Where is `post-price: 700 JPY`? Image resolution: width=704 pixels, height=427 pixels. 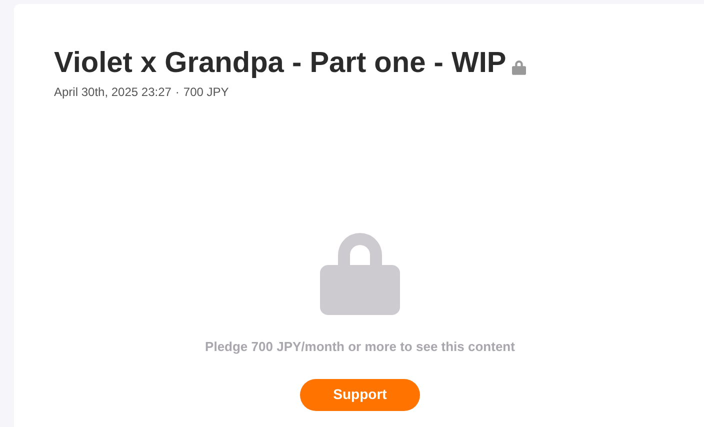
post-price: 700 JPY is located at coordinates (206, 92).